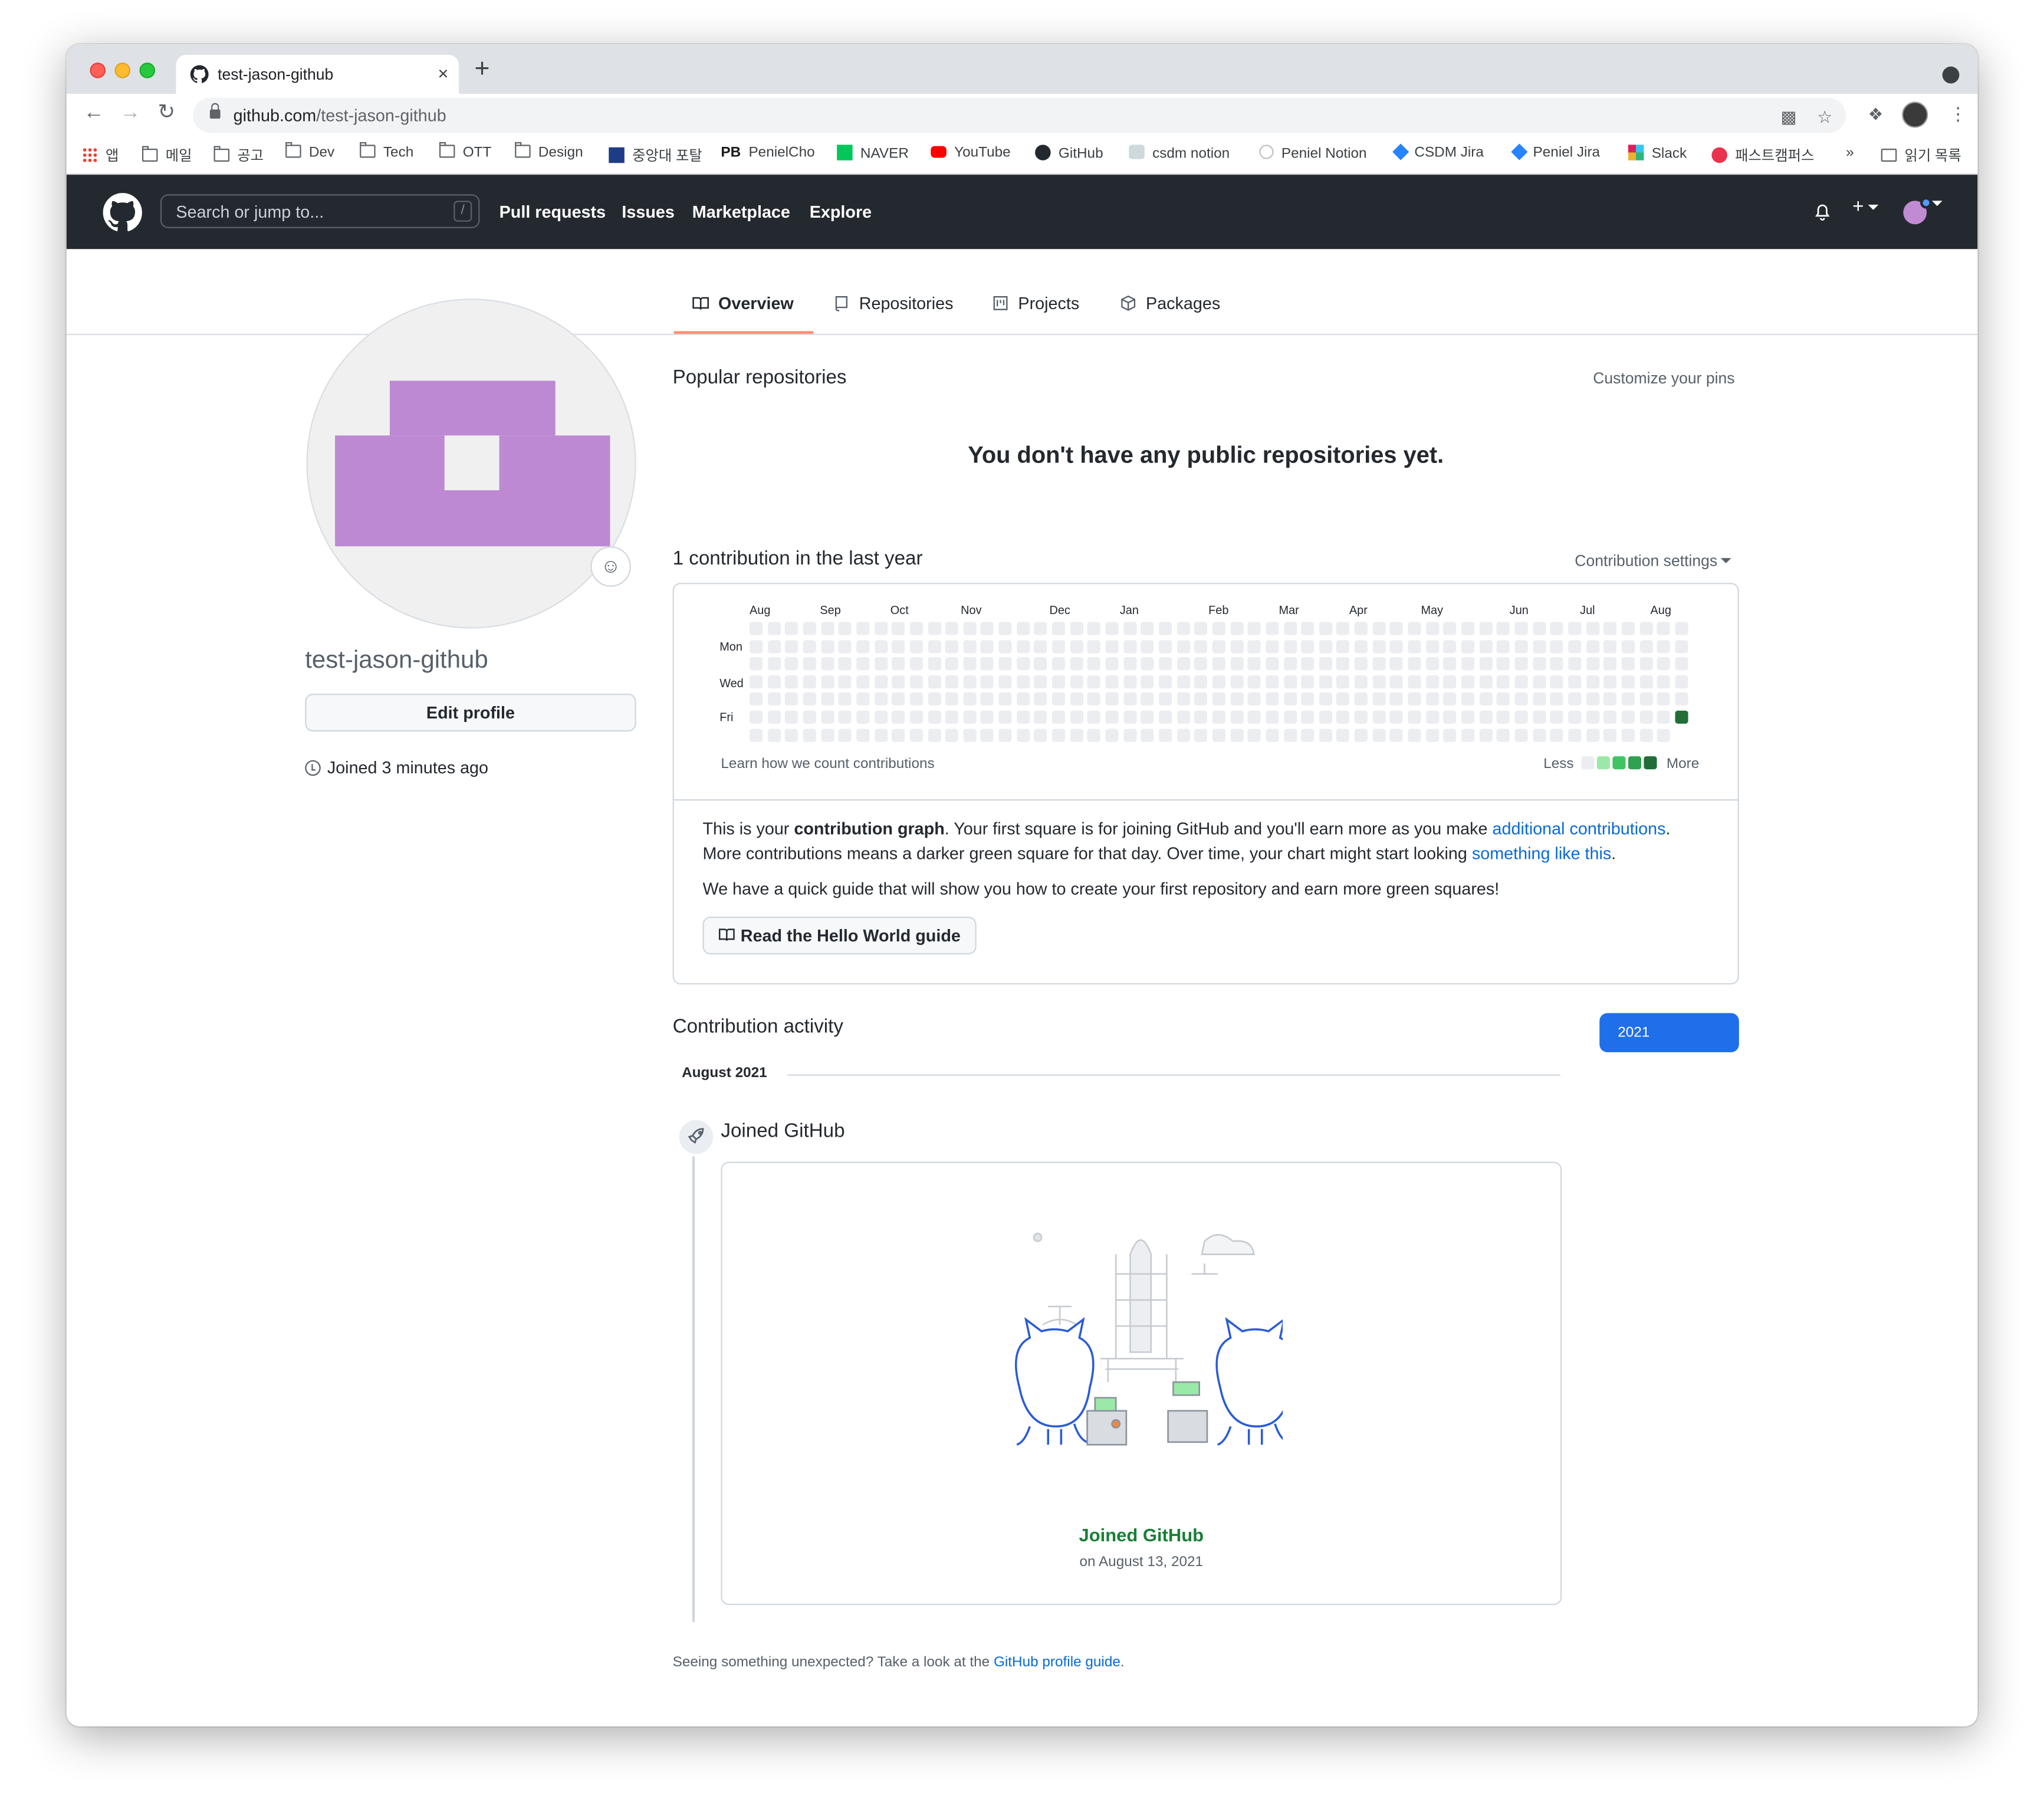  What do you see at coordinates (873, 154) in the screenshot?
I see `bookmark-naver: NAVER` at bounding box center [873, 154].